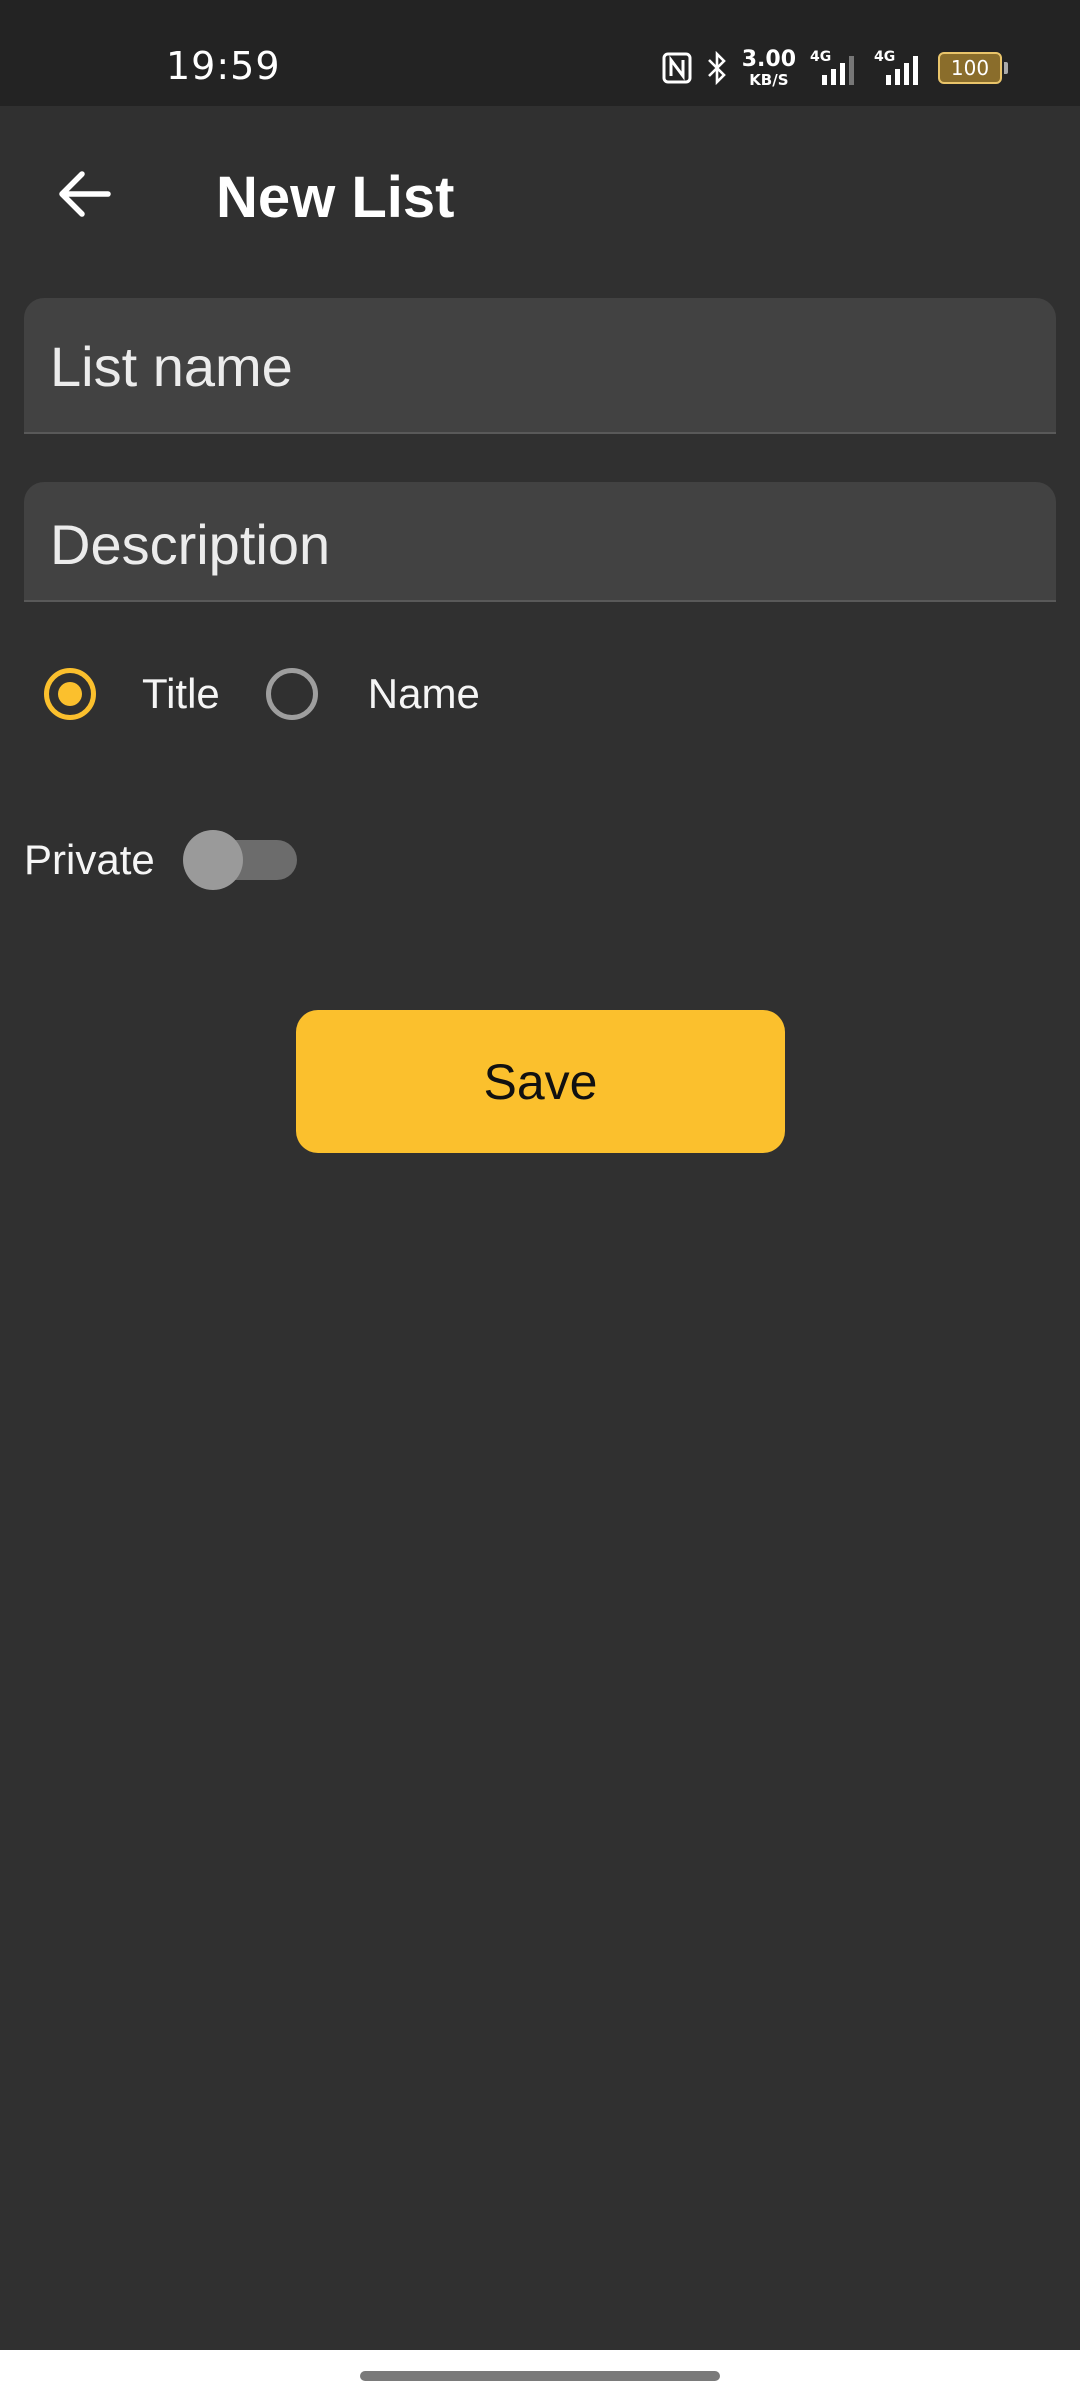  What do you see at coordinates (424, 694) in the screenshot?
I see `radio-name-label: Name` at bounding box center [424, 694].